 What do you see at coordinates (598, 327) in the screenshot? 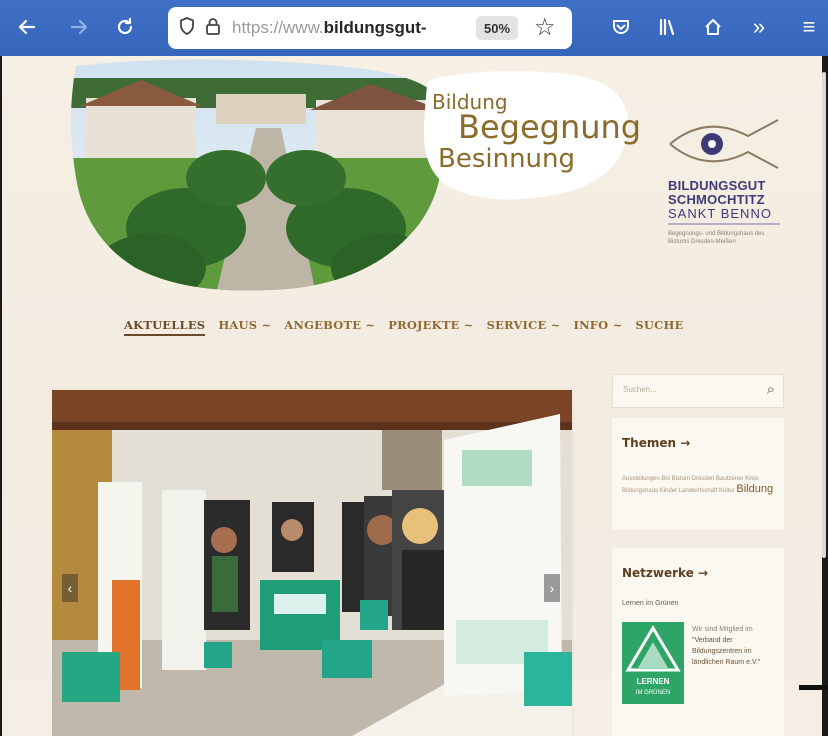
I see `nav-item-info: INFO ~` at bounding box center [598, 327].